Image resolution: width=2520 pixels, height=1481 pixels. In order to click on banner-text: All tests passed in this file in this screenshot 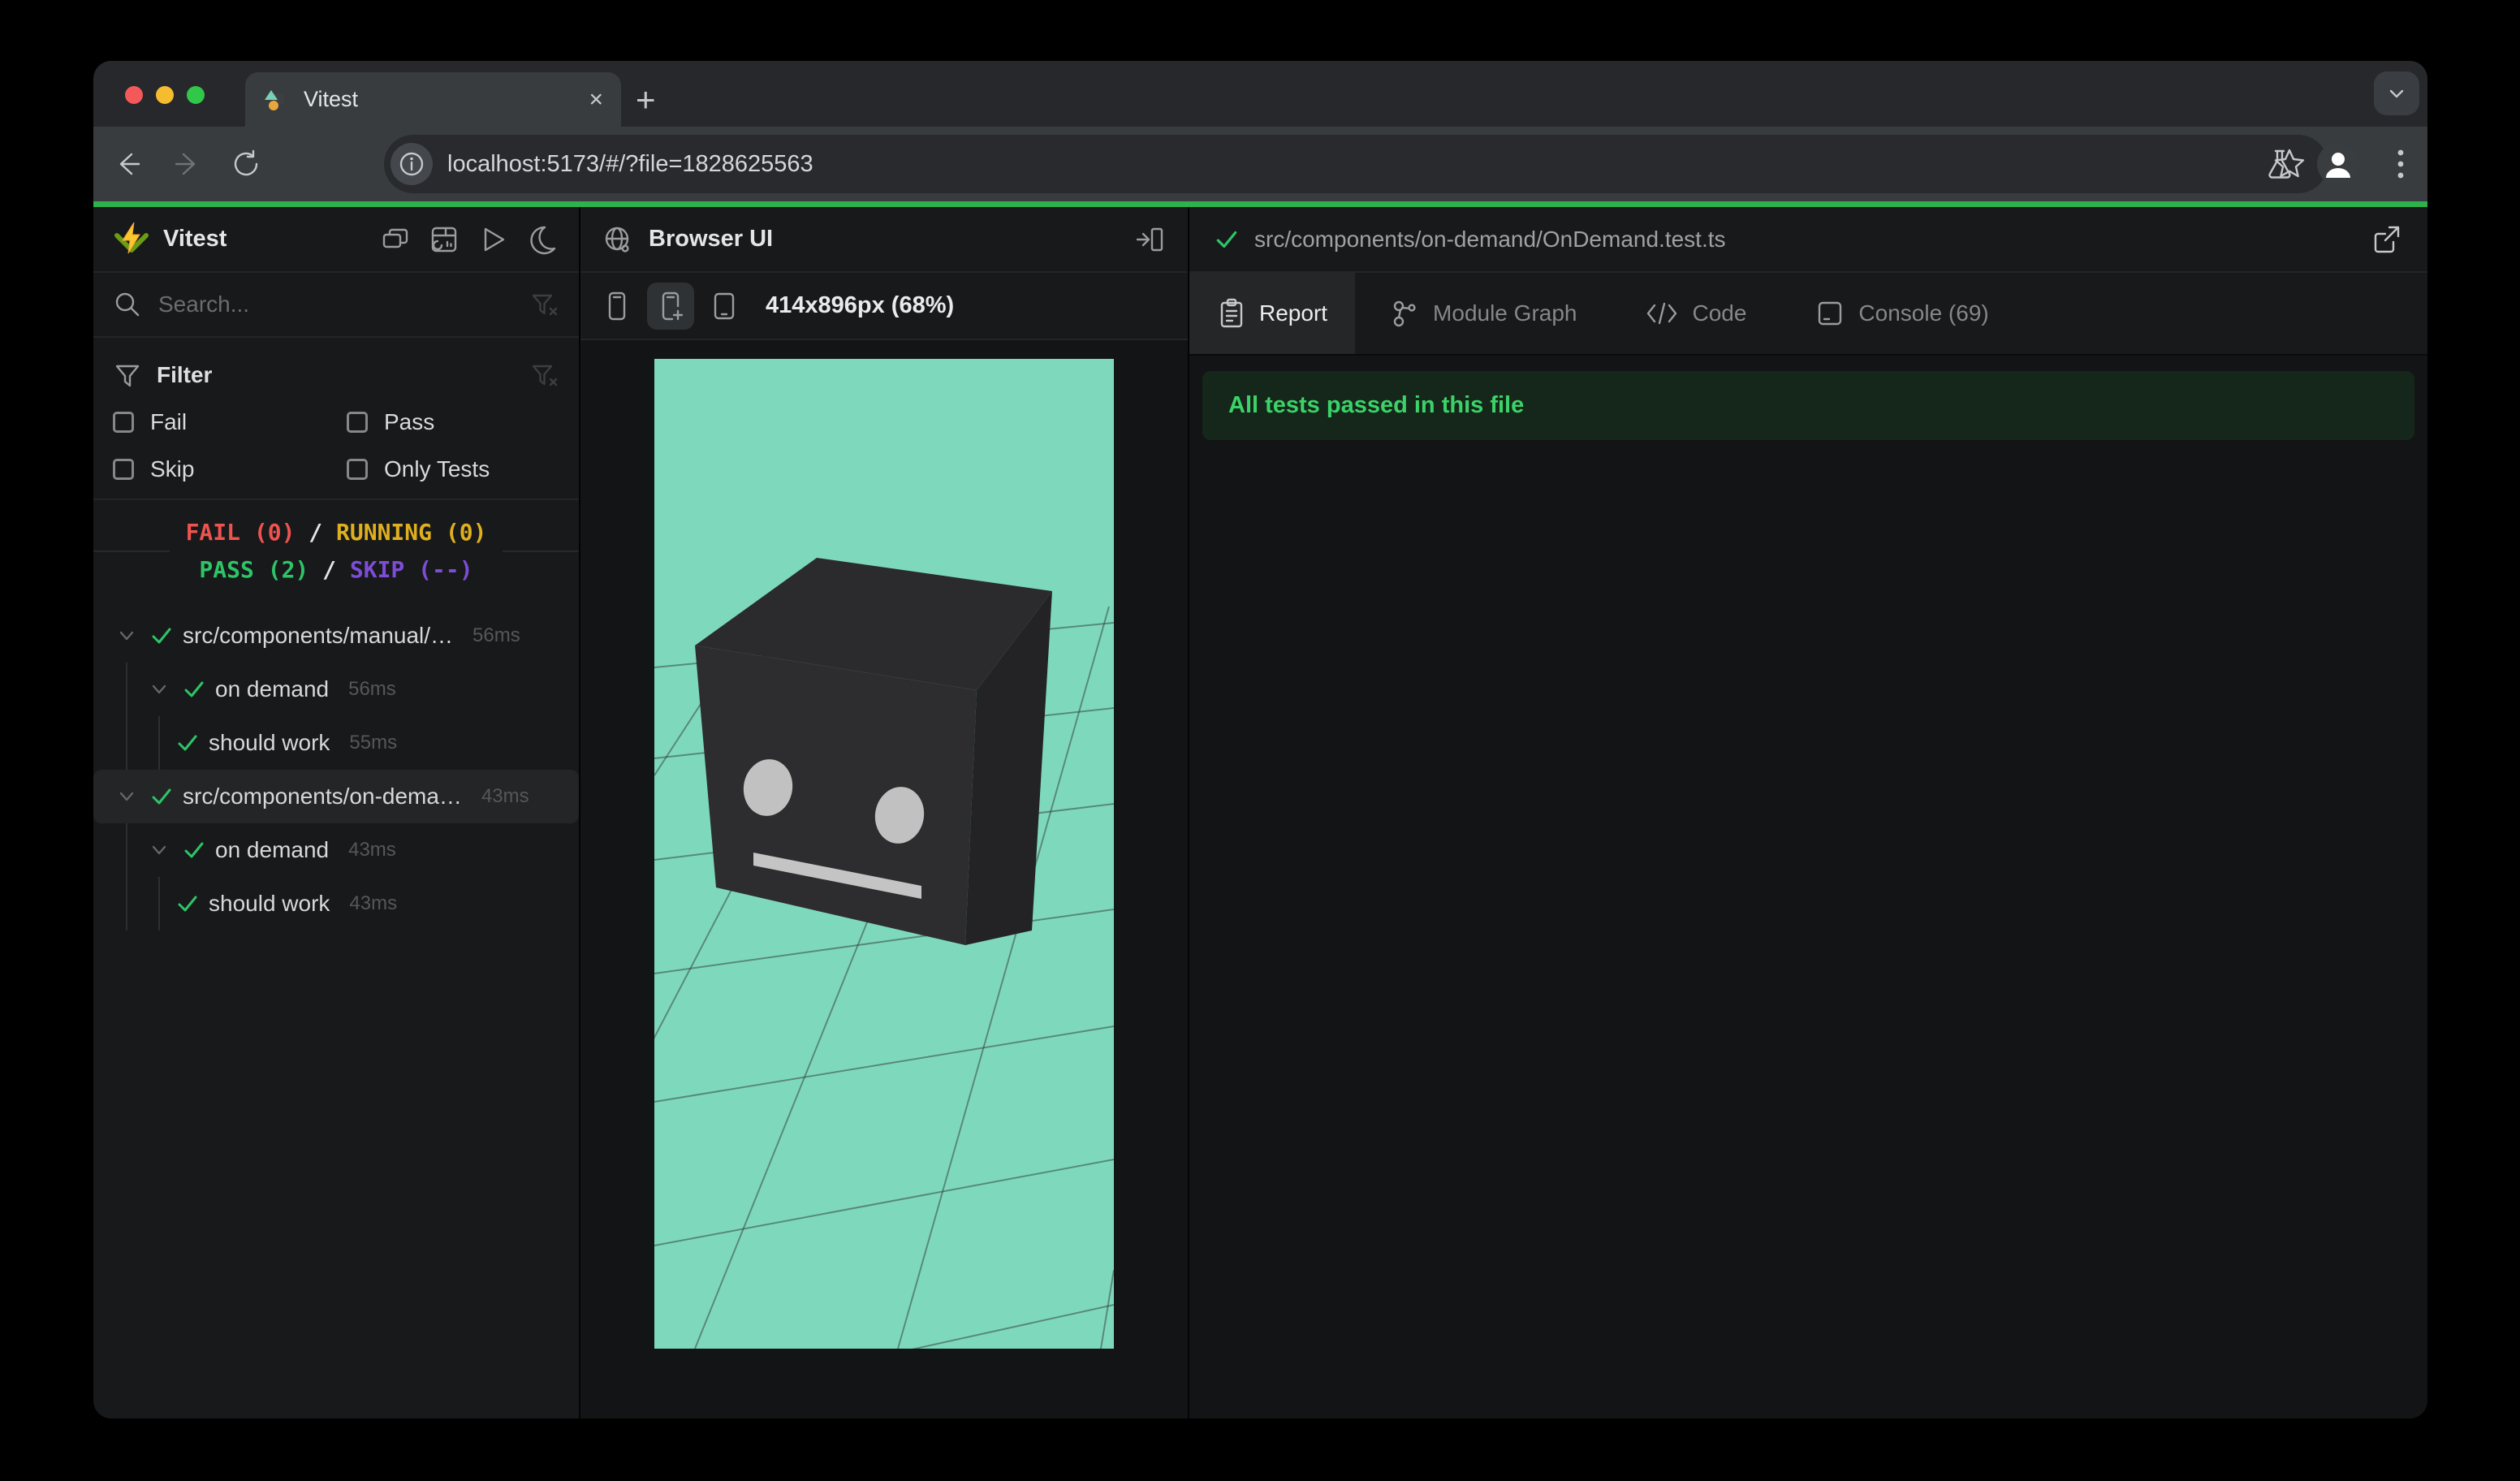, I will do `click(1376, 405)`.